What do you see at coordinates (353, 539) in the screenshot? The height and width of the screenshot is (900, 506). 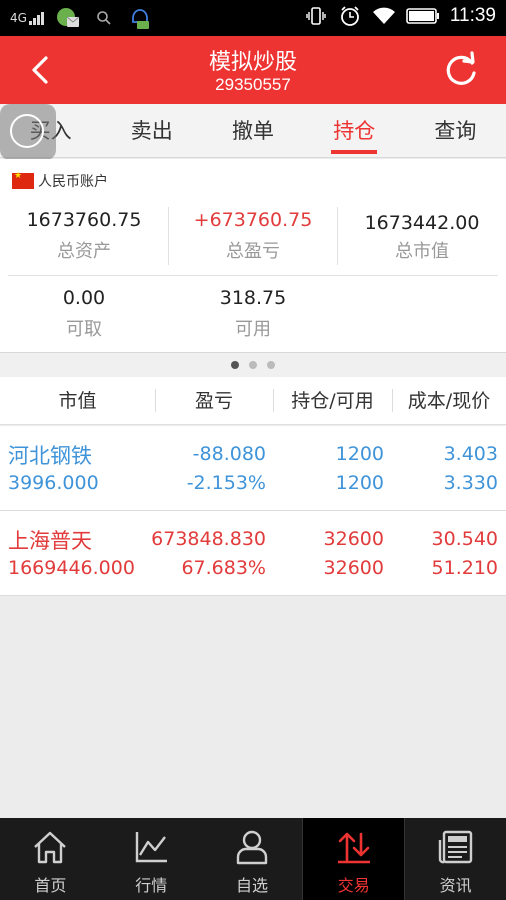 I see `stock-position: 32600` at bounding box center [353, 539].